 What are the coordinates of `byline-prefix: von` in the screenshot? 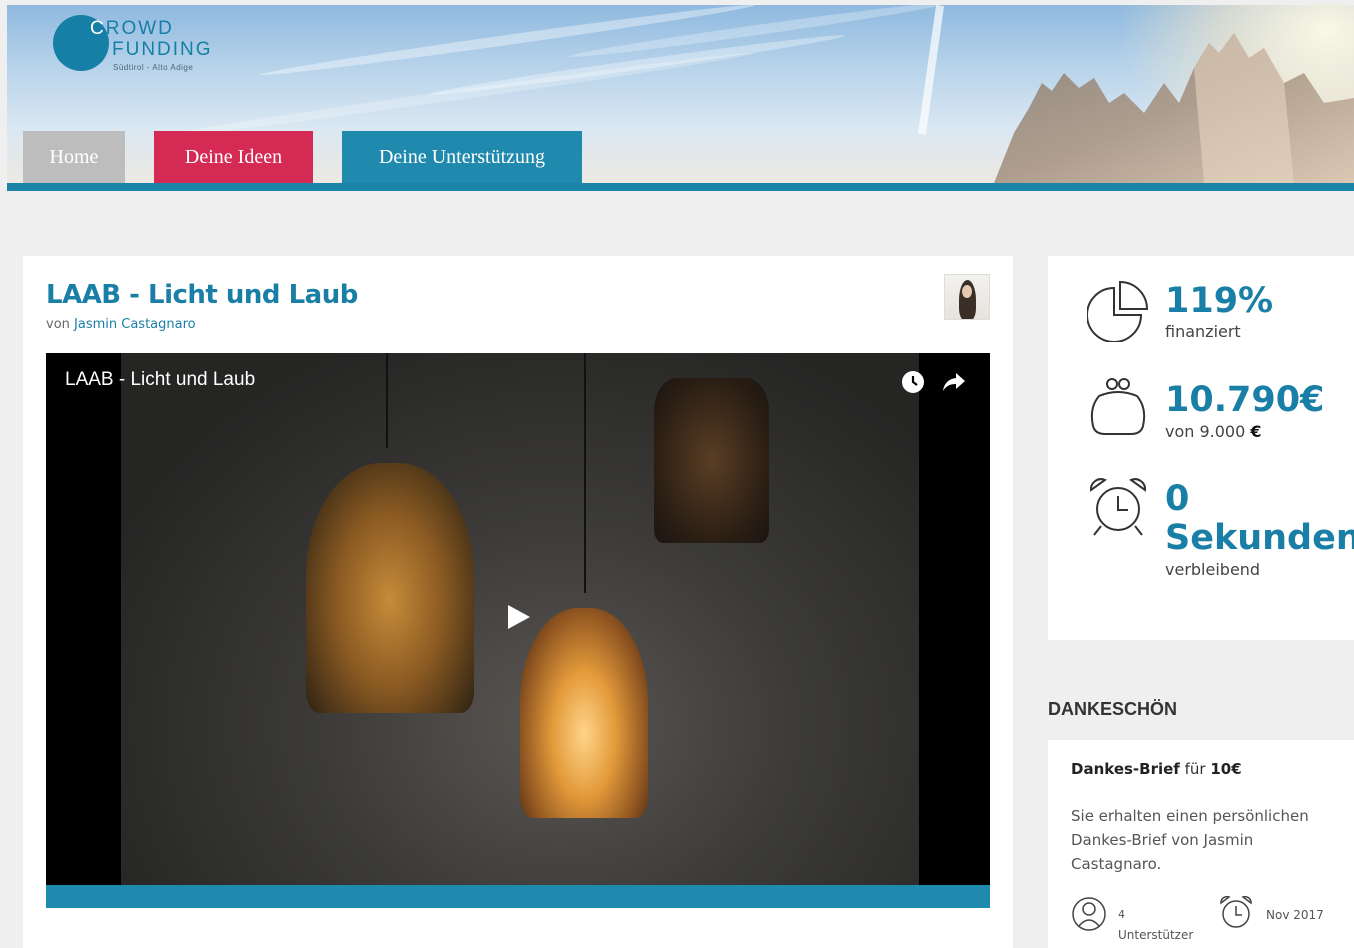 It's located at (58, 324).